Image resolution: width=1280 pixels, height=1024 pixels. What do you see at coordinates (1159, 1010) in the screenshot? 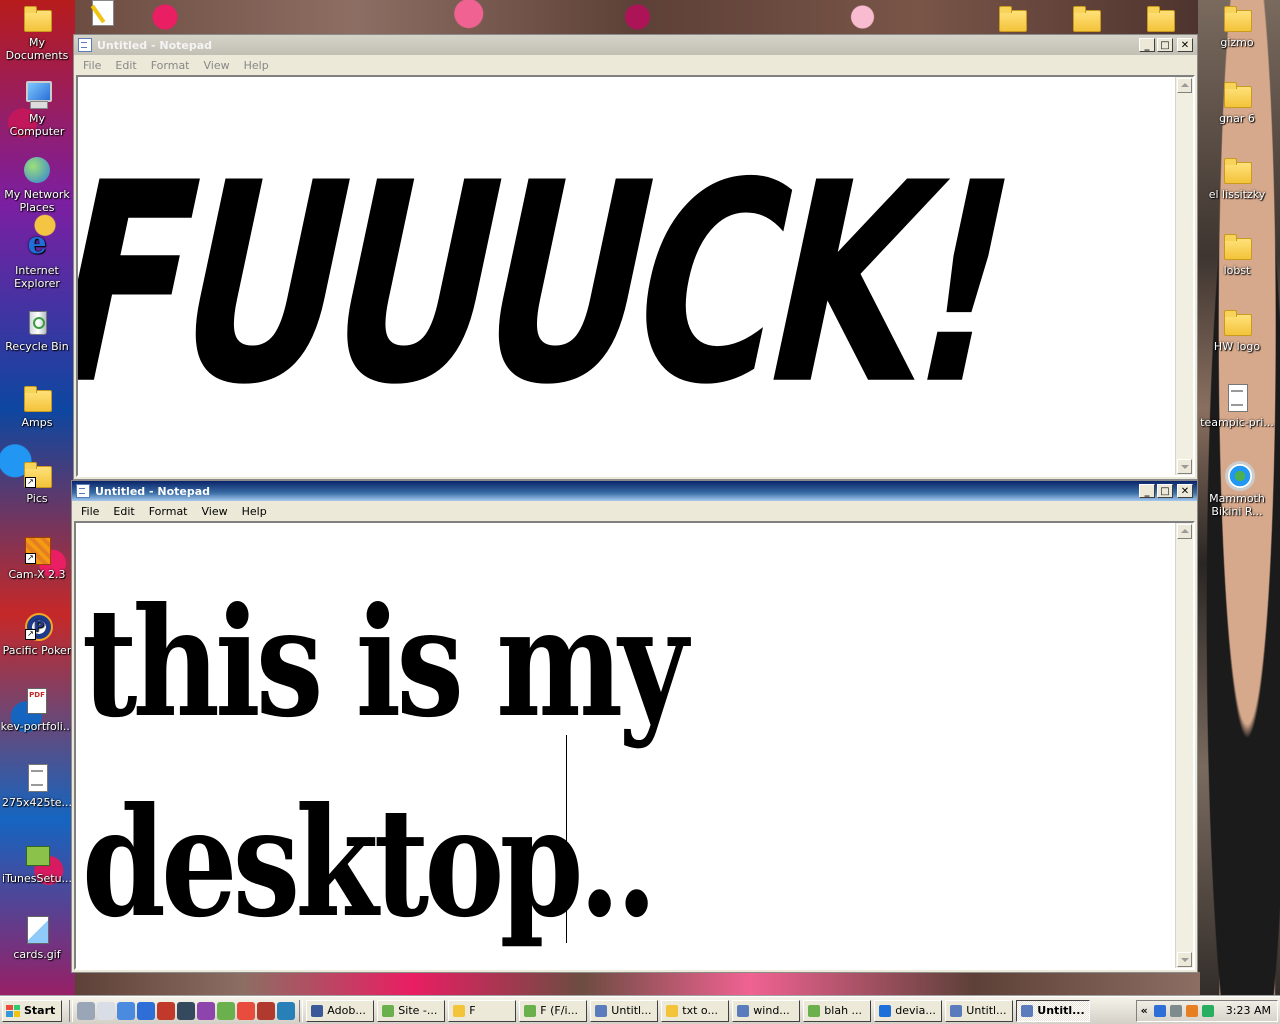
I see `tray-network-icon` at bounding box center [1159, 1010].